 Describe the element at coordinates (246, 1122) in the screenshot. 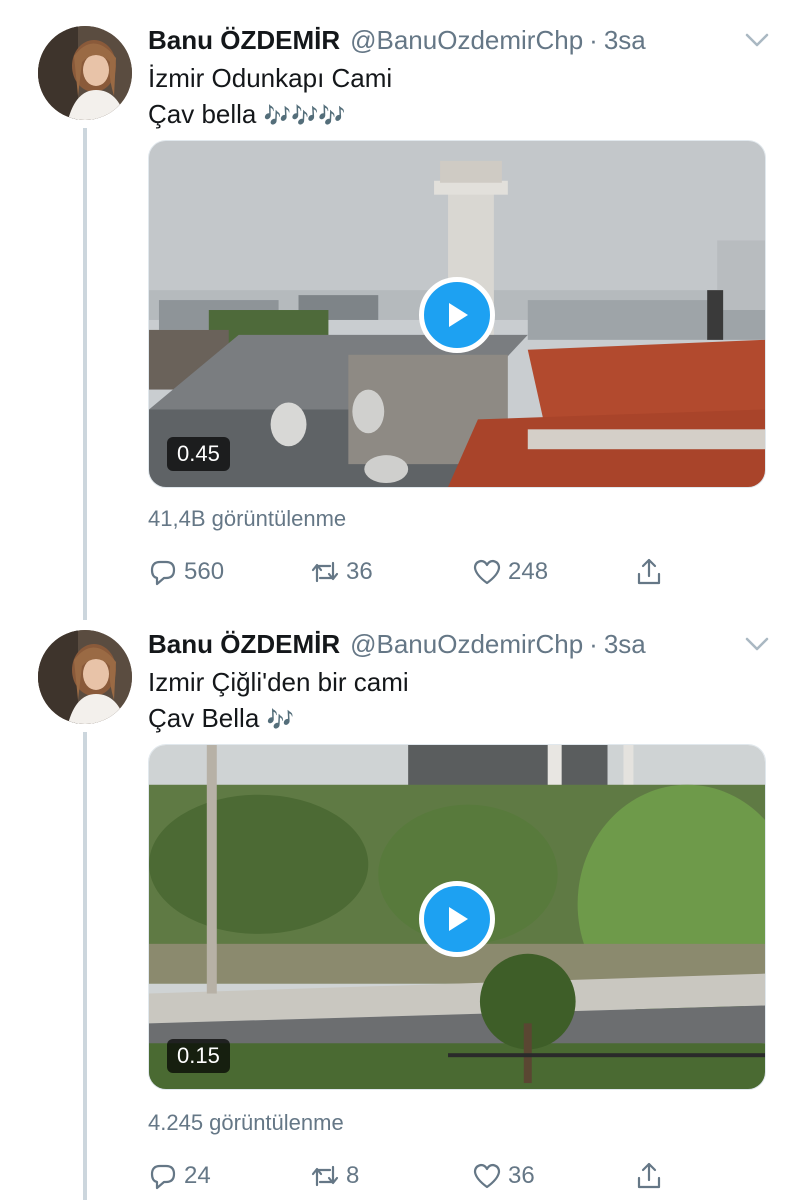

I see `view-count: 4.245 görüntülenme` at that location.